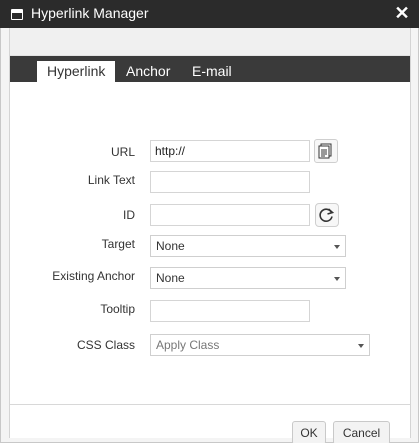  Describe the element at coordinates (117, 309) in the screenshot. I see `tooltip-label: Tooltip` at that location.